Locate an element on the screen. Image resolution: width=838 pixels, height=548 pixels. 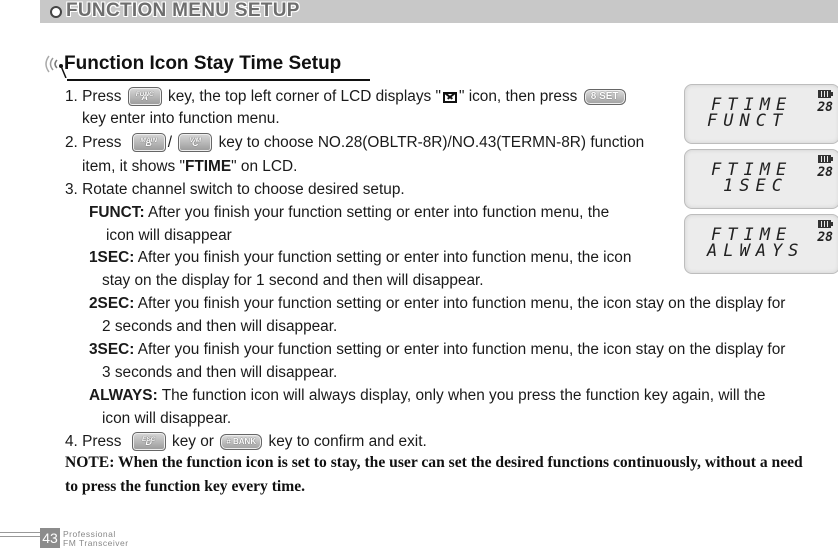
lcd-display-always: FTIME ALWAYS 28 is located at coordinates (761, 244).